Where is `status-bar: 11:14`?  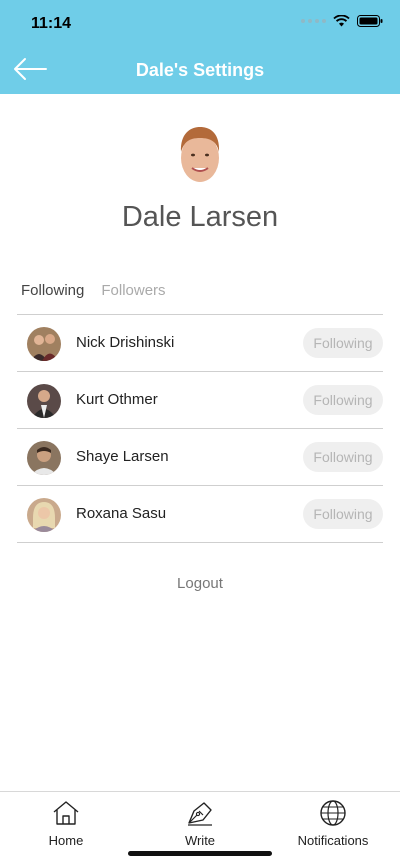
status-bar: 11:14 is located at coordinates (200, 23).